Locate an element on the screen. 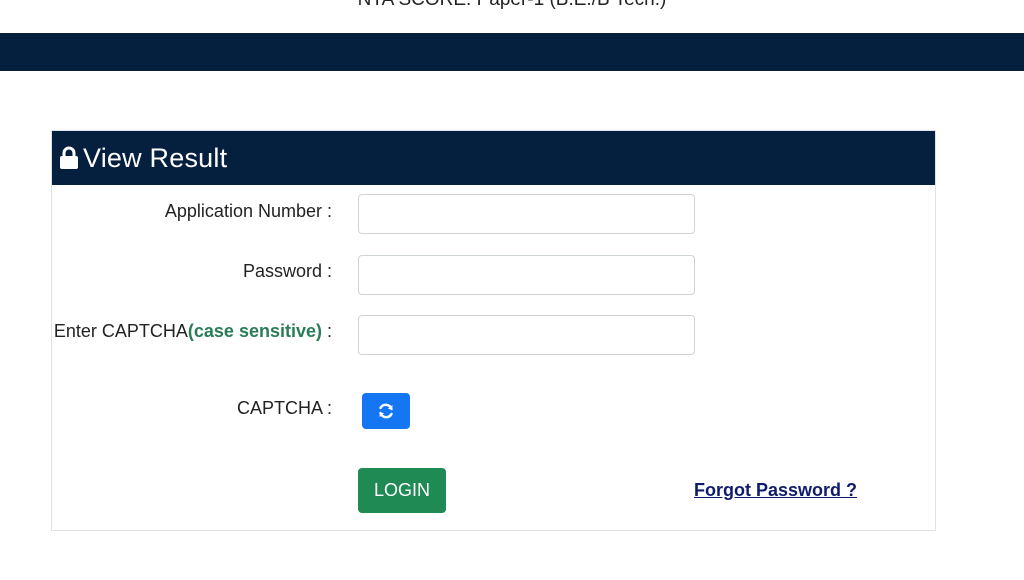  refresh-captcha-button is located at coordinates (386, 411).